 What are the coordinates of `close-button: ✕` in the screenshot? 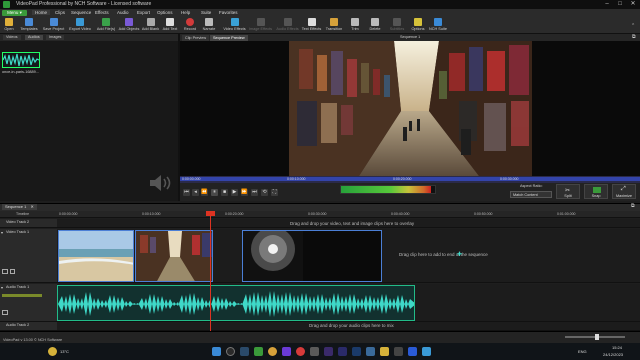 It's located at (633, 4).